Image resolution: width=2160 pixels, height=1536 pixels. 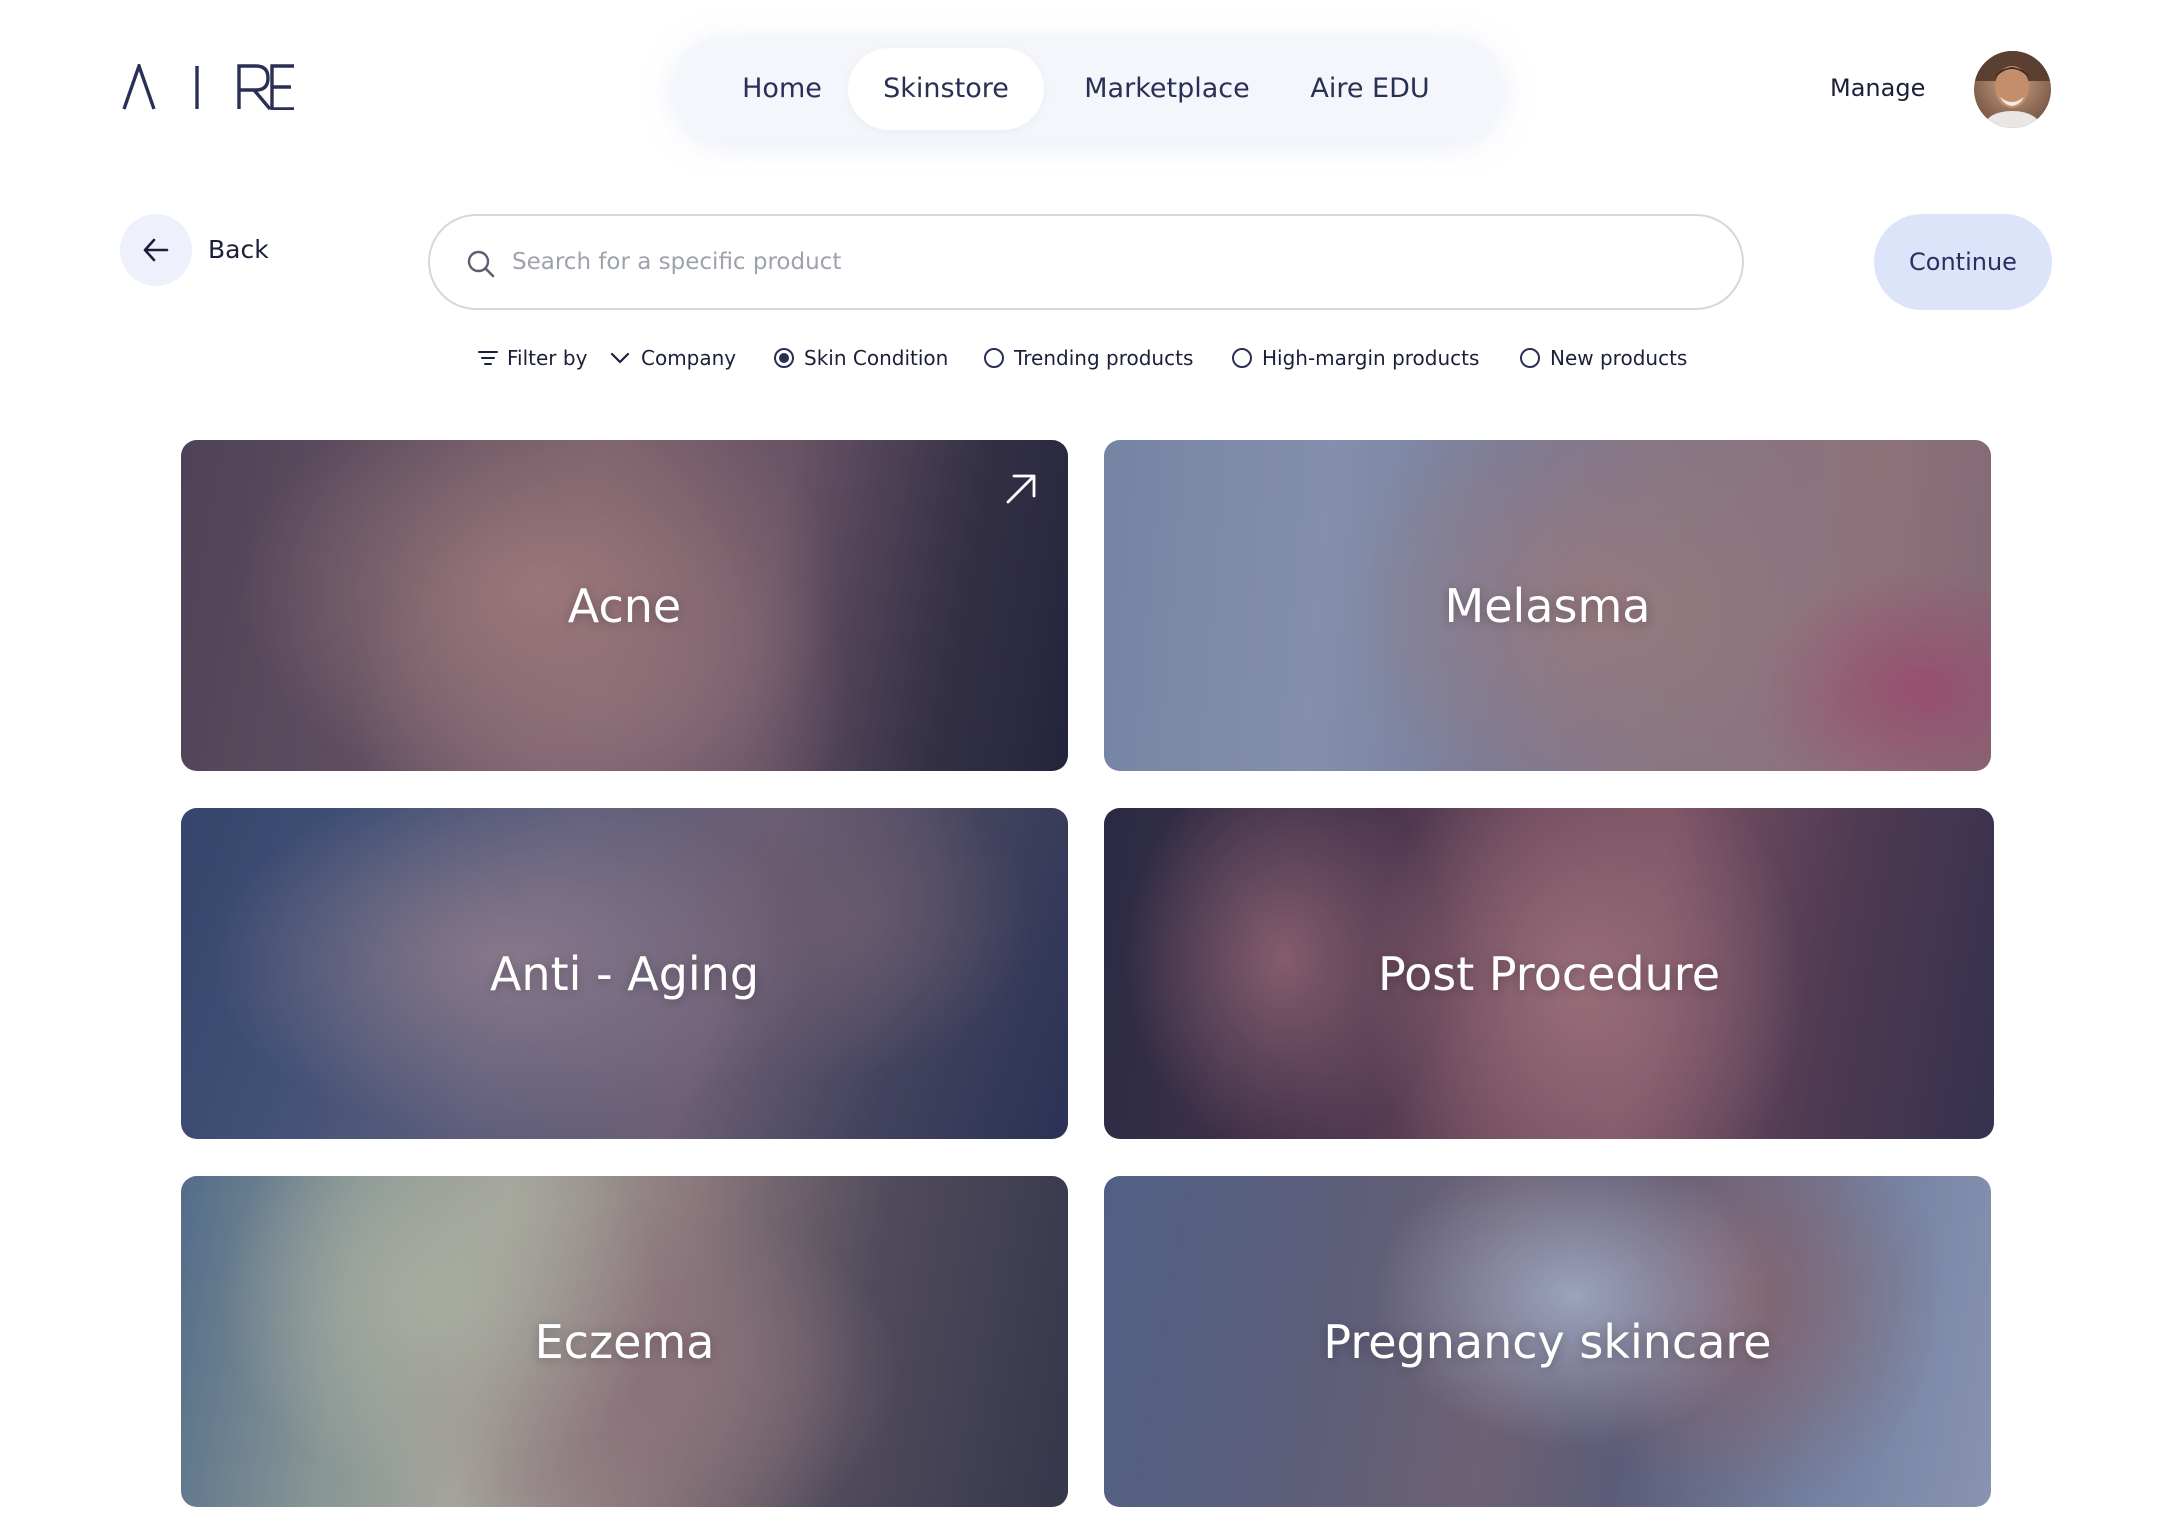 I want to click on manage-link: Manage, so click(x=1877, y=88).